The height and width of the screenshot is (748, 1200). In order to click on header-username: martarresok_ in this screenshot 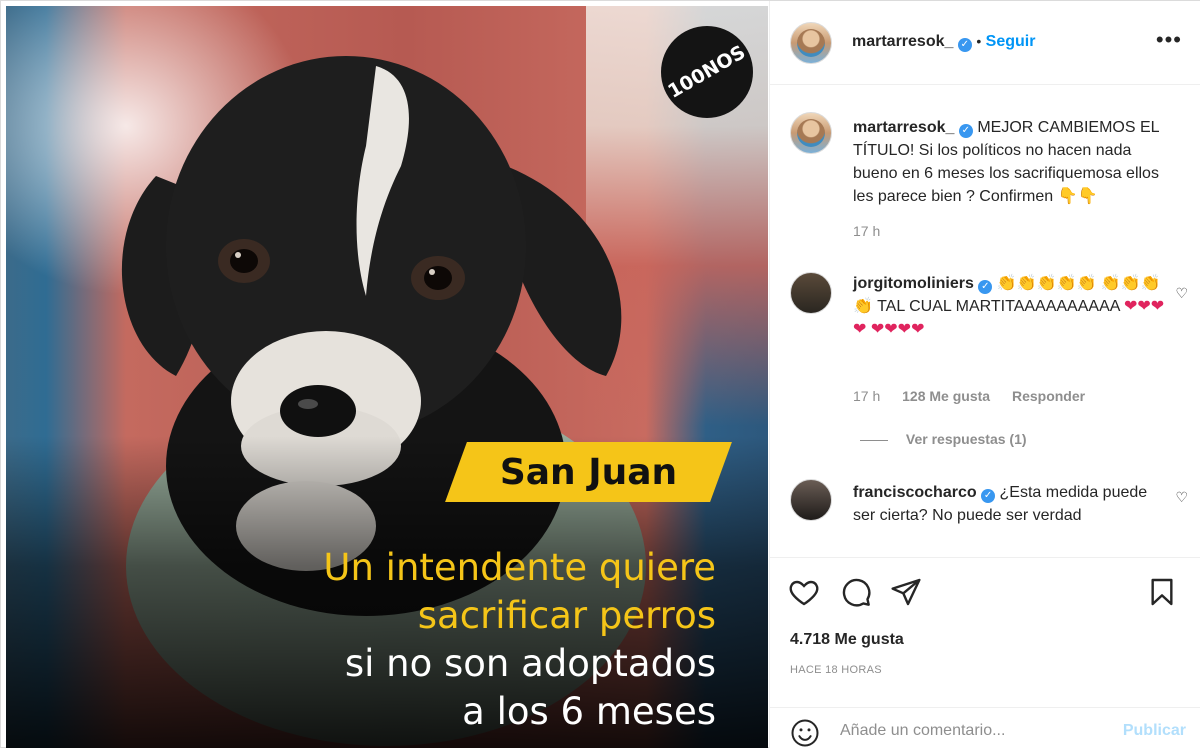, I will do `click(902, 41)`.